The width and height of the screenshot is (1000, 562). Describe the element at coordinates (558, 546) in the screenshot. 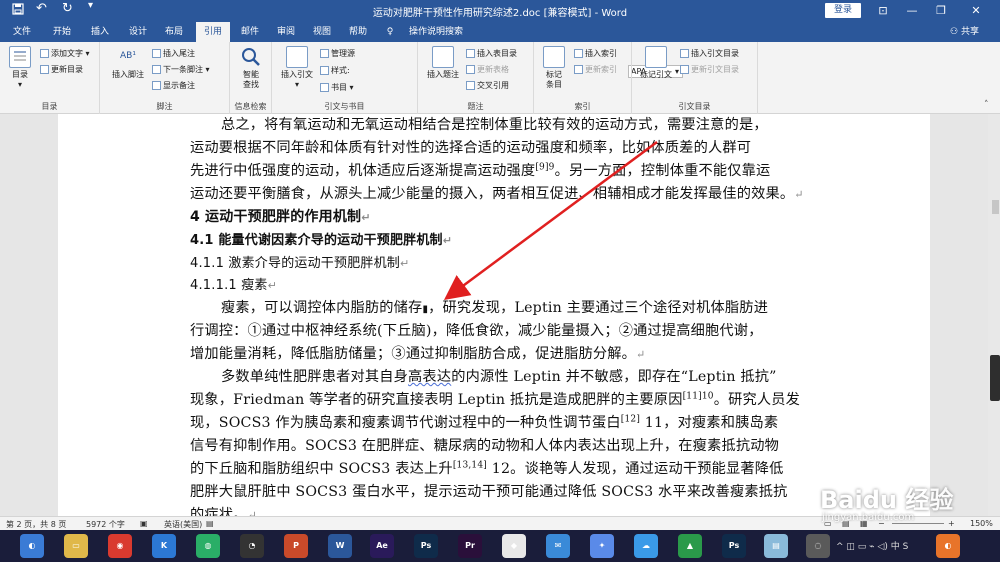

I see `mail-icon: ✉` at that location.